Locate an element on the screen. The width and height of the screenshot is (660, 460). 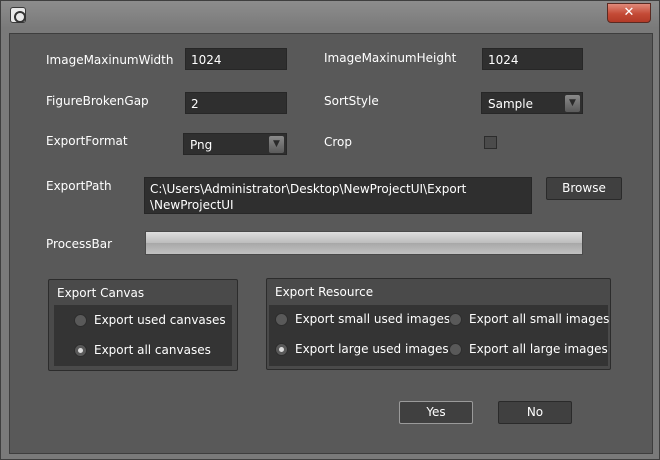
export-format-dropdown: Png ▼ is located at coordinates (235, 144).